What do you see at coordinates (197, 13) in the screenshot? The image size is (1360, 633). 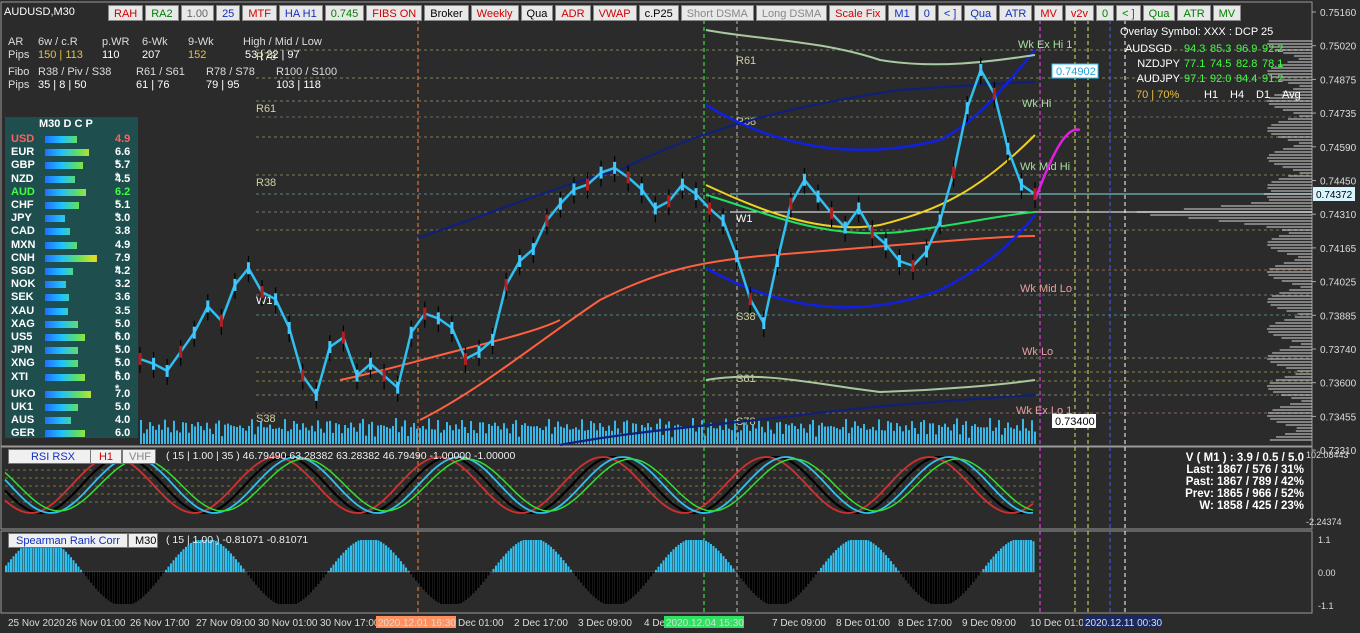 I see `toolbar-btn-2: 1.00` at bounding box center [197, 13].